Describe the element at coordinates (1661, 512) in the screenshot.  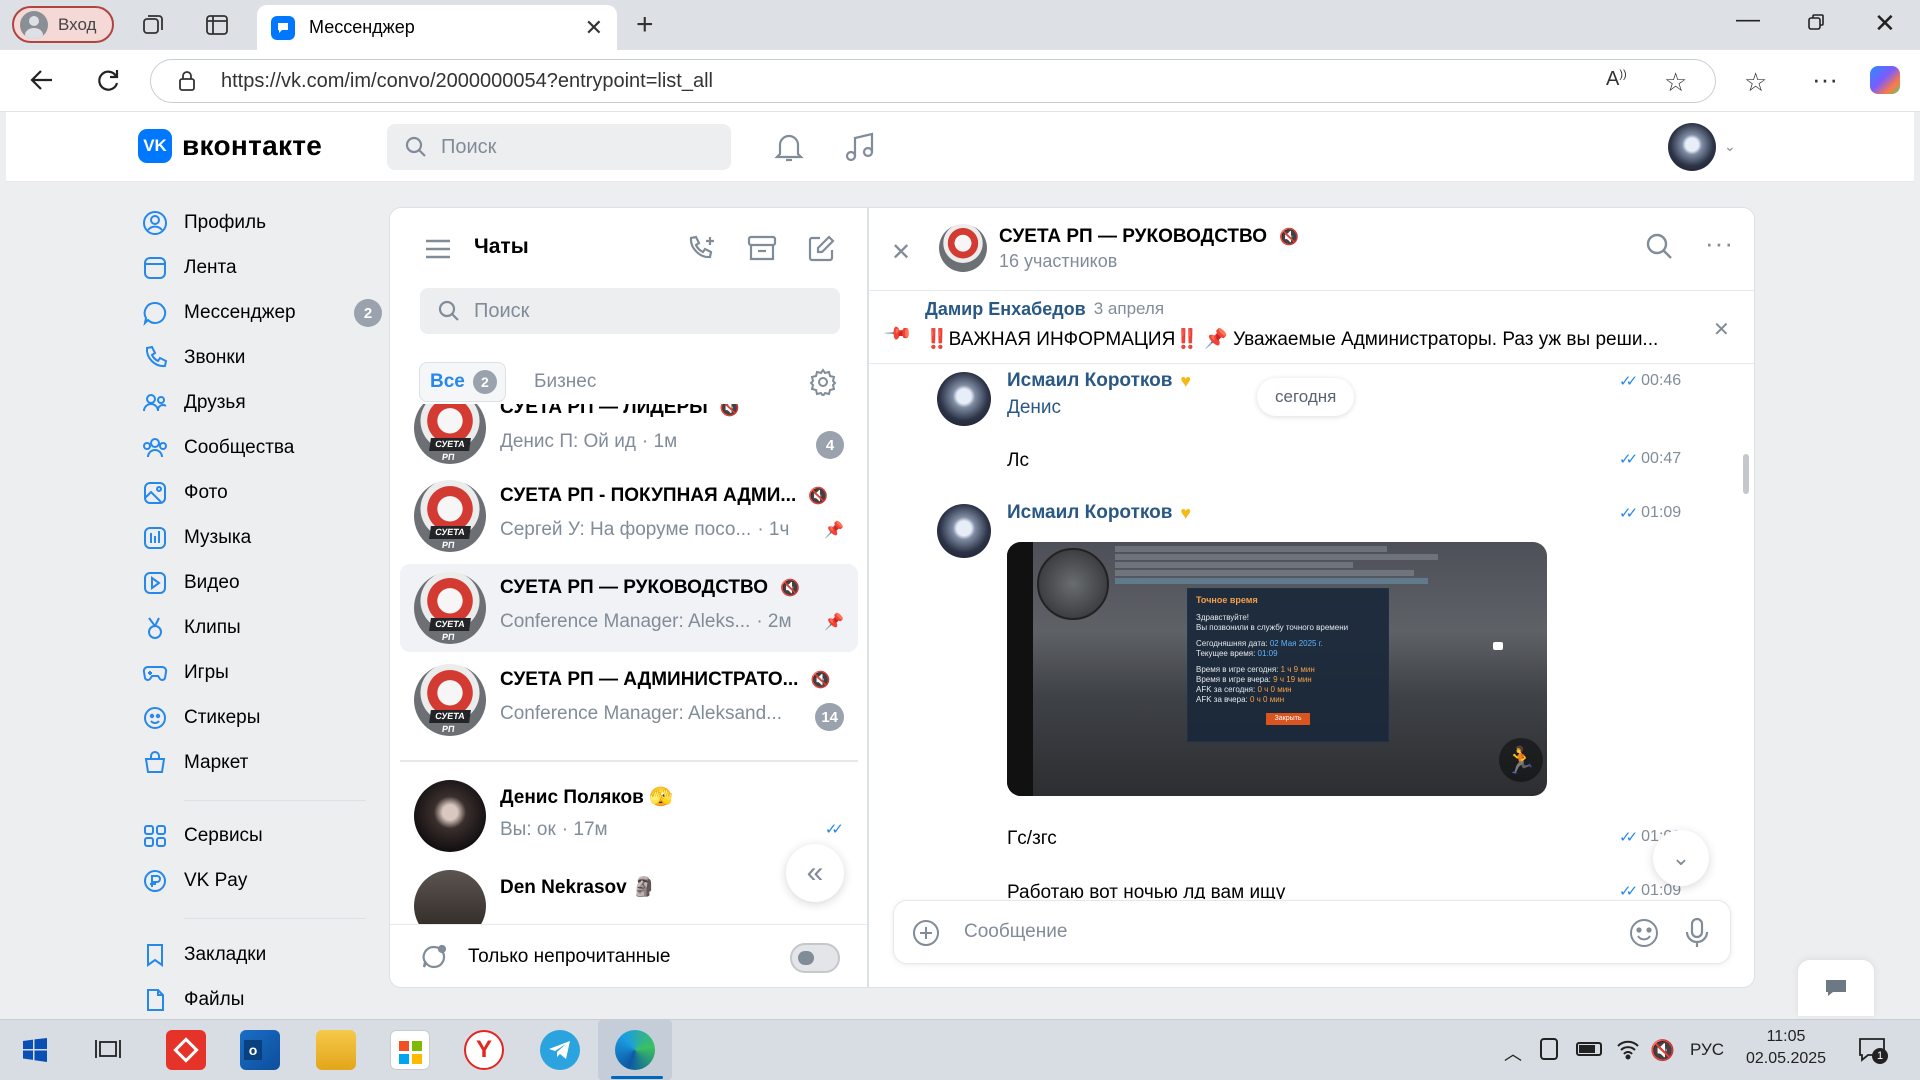
I see `message-time: 01:09` at that location.